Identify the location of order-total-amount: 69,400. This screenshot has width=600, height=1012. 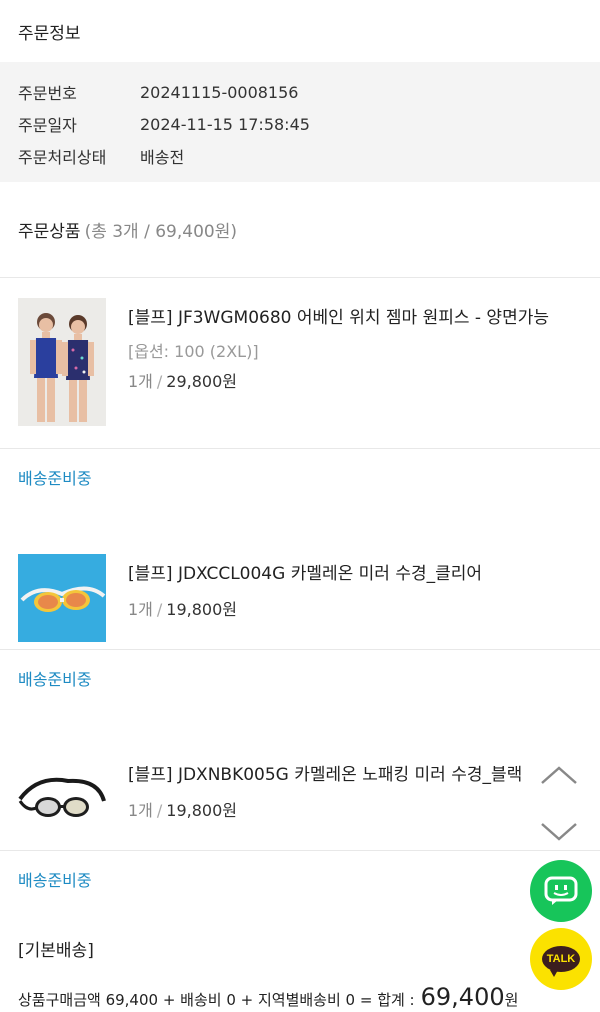
(462, 997).